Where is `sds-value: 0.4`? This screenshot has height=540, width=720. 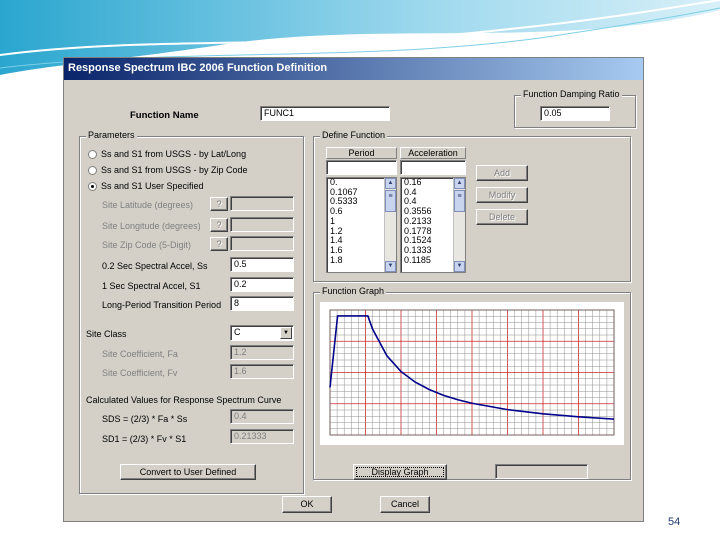
sds-value: 0.4 is located at coordinates (262, 416).